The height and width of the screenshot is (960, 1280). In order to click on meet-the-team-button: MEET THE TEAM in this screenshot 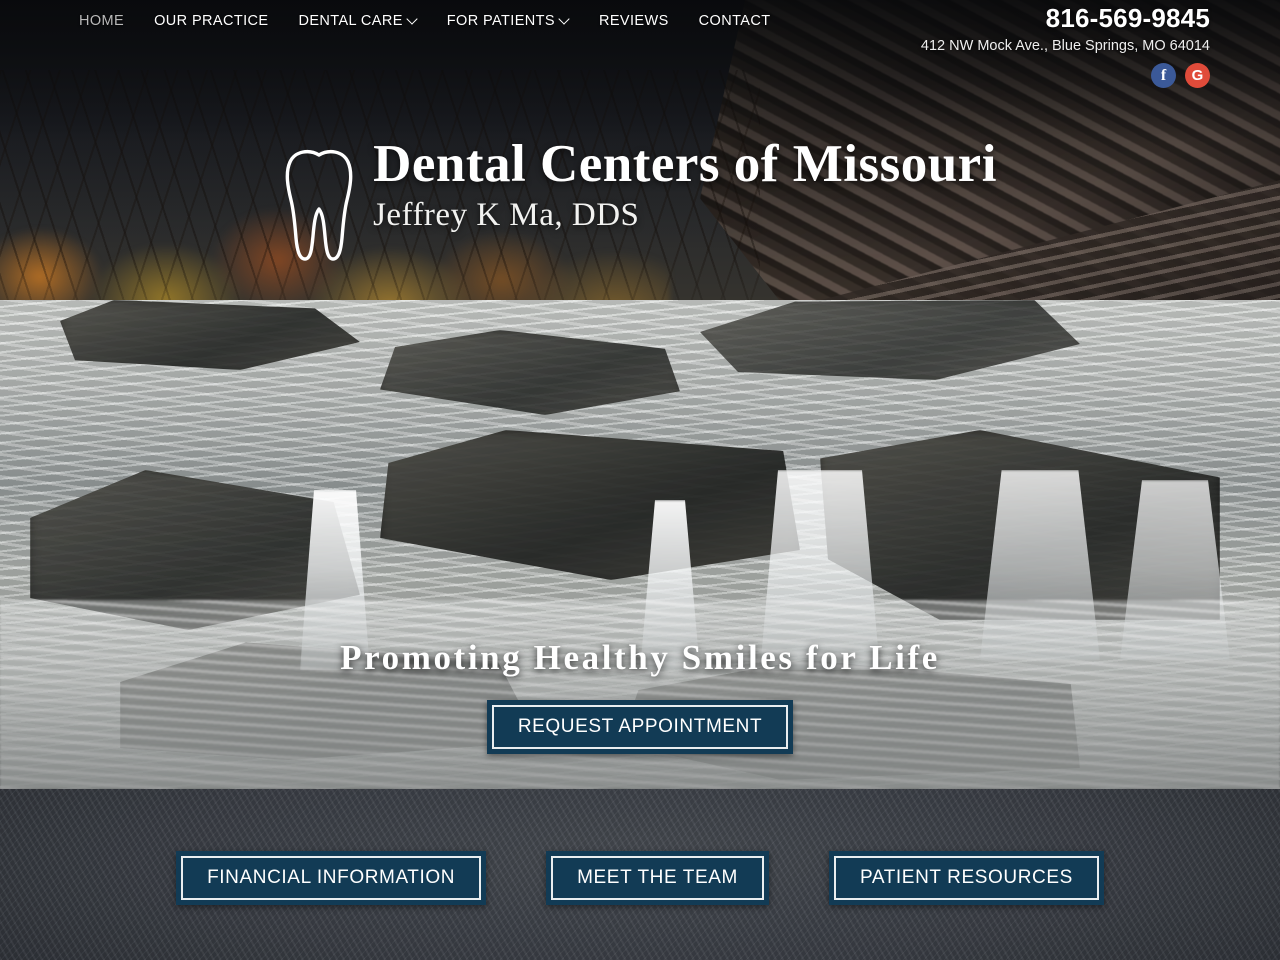, I will do `click(657, 878)`.